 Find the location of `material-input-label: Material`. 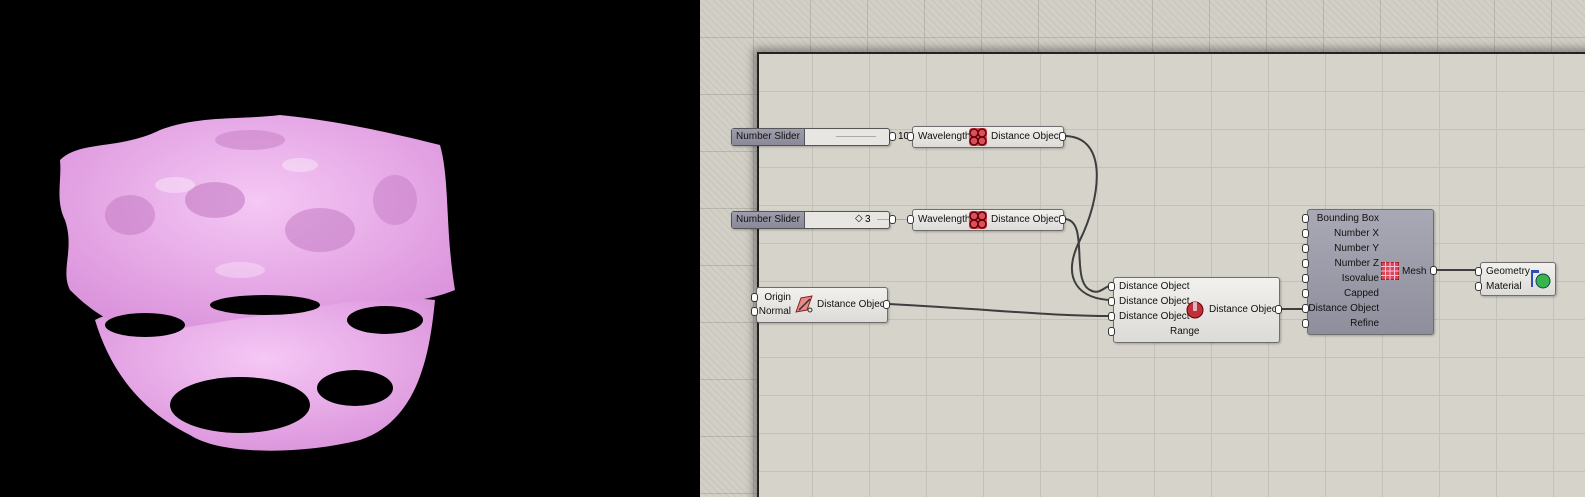

material-input-label: Material is located at coordinates (1504, 286).